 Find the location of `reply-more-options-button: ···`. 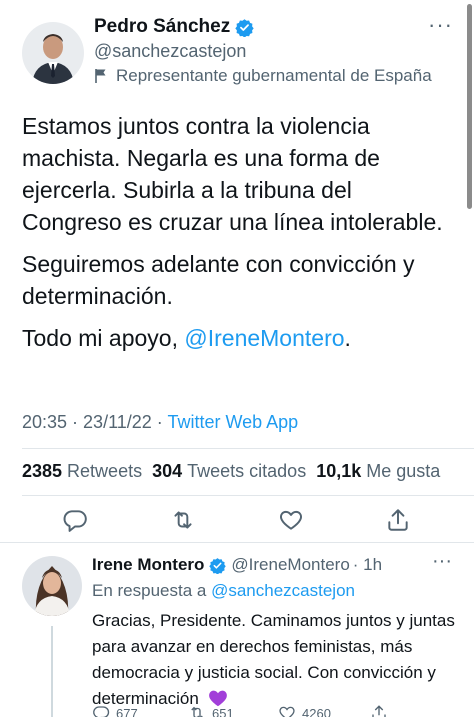

reply-more-options-button: ··· is located at coordinates (442, 561).